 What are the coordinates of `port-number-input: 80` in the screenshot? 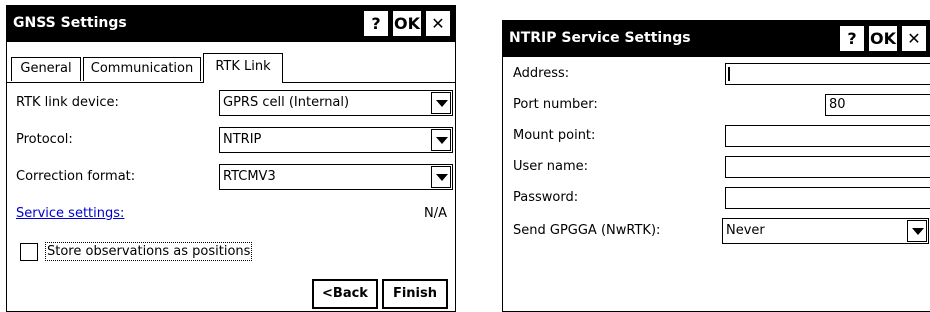 It's located at (877, 105).